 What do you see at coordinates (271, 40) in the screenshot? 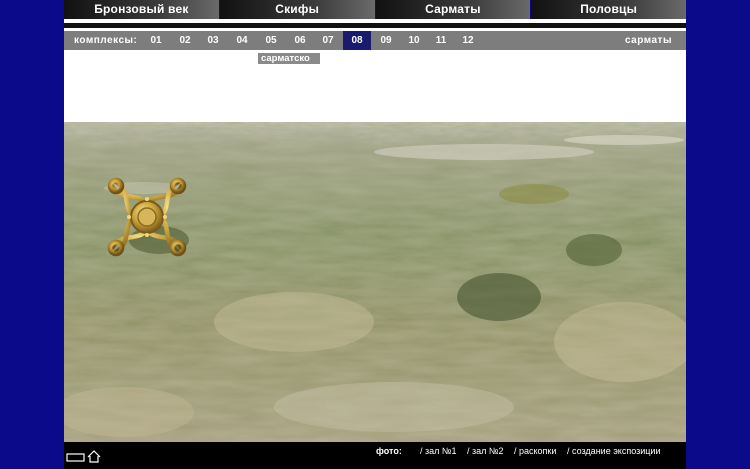
I see `complex-05: 05` at bounding box center [271, 40].